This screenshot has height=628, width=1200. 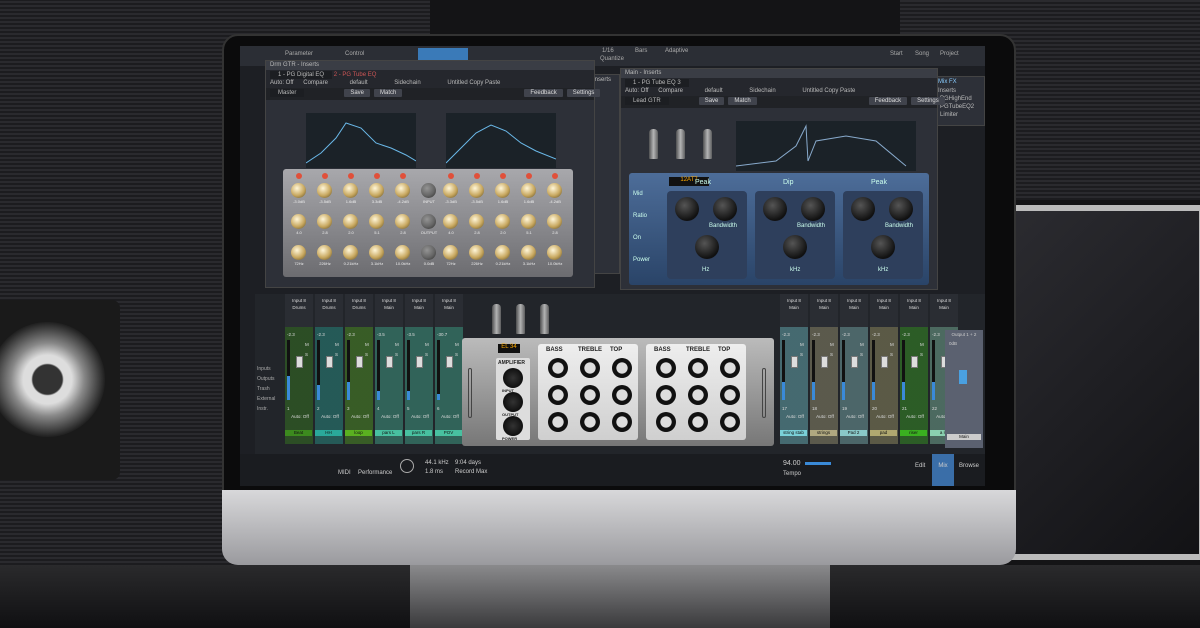 What do you see at coordinates (428, 221) in the screenshot?
I see `io-knob` at bounding box center [428, 221].